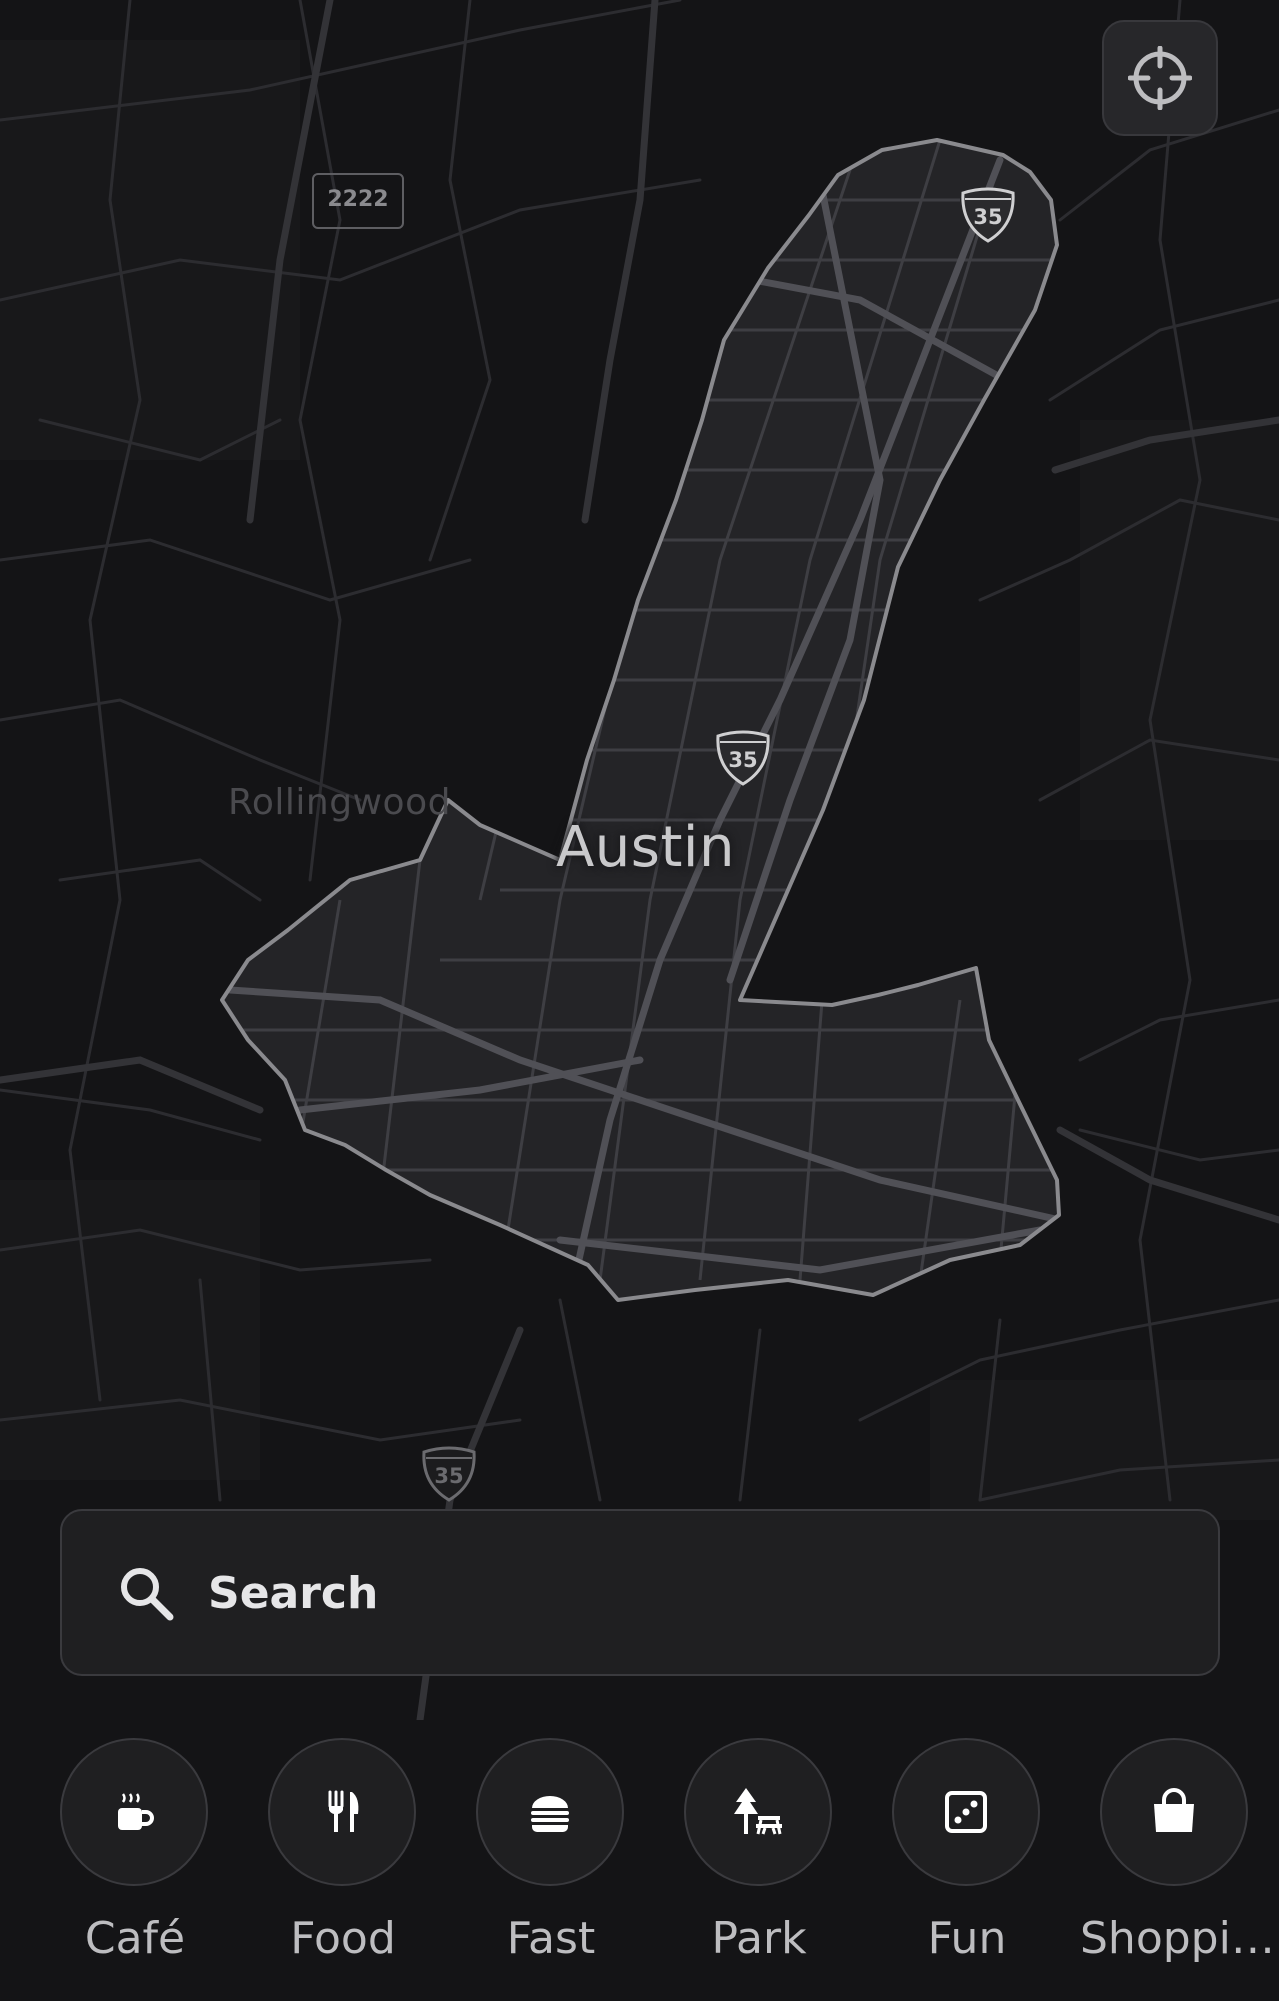  What do you see at coordinates (658, 1593) in the screenshot?
I see `search-input` at bounding box center [658, 1593].